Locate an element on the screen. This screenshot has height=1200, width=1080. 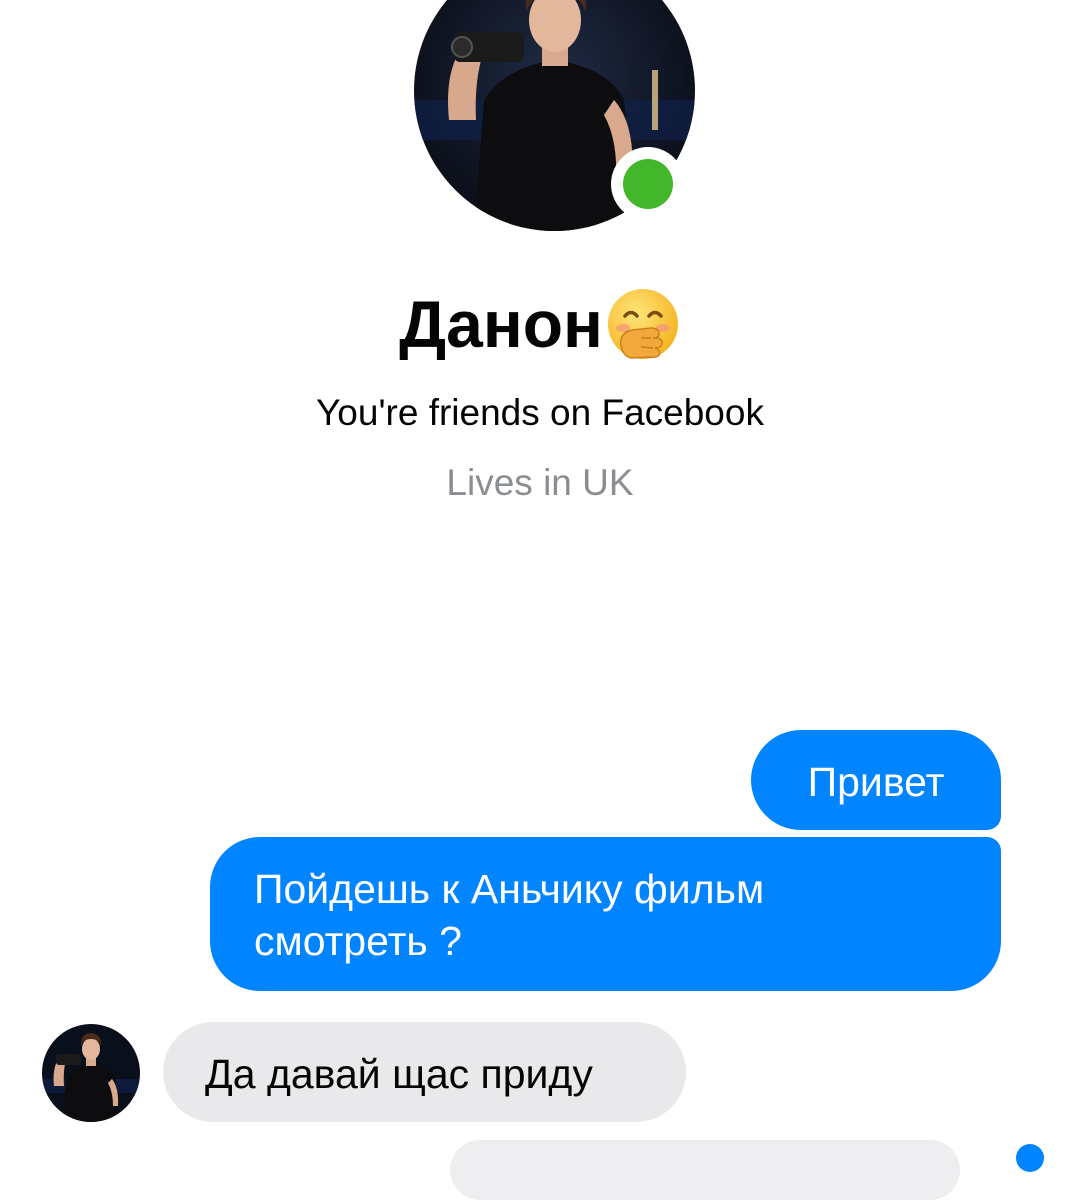
message-bubble-outgoing: Привет is located at coordinates (876, 780).